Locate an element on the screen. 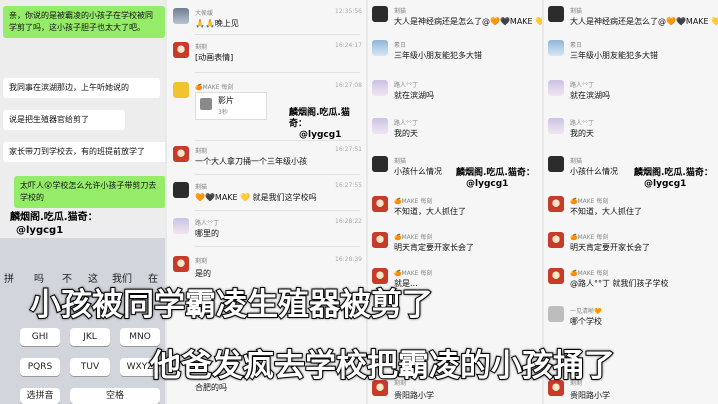  chat-bubble: 说是把生殖器官给剪了 is located at coordinates (64, 120).